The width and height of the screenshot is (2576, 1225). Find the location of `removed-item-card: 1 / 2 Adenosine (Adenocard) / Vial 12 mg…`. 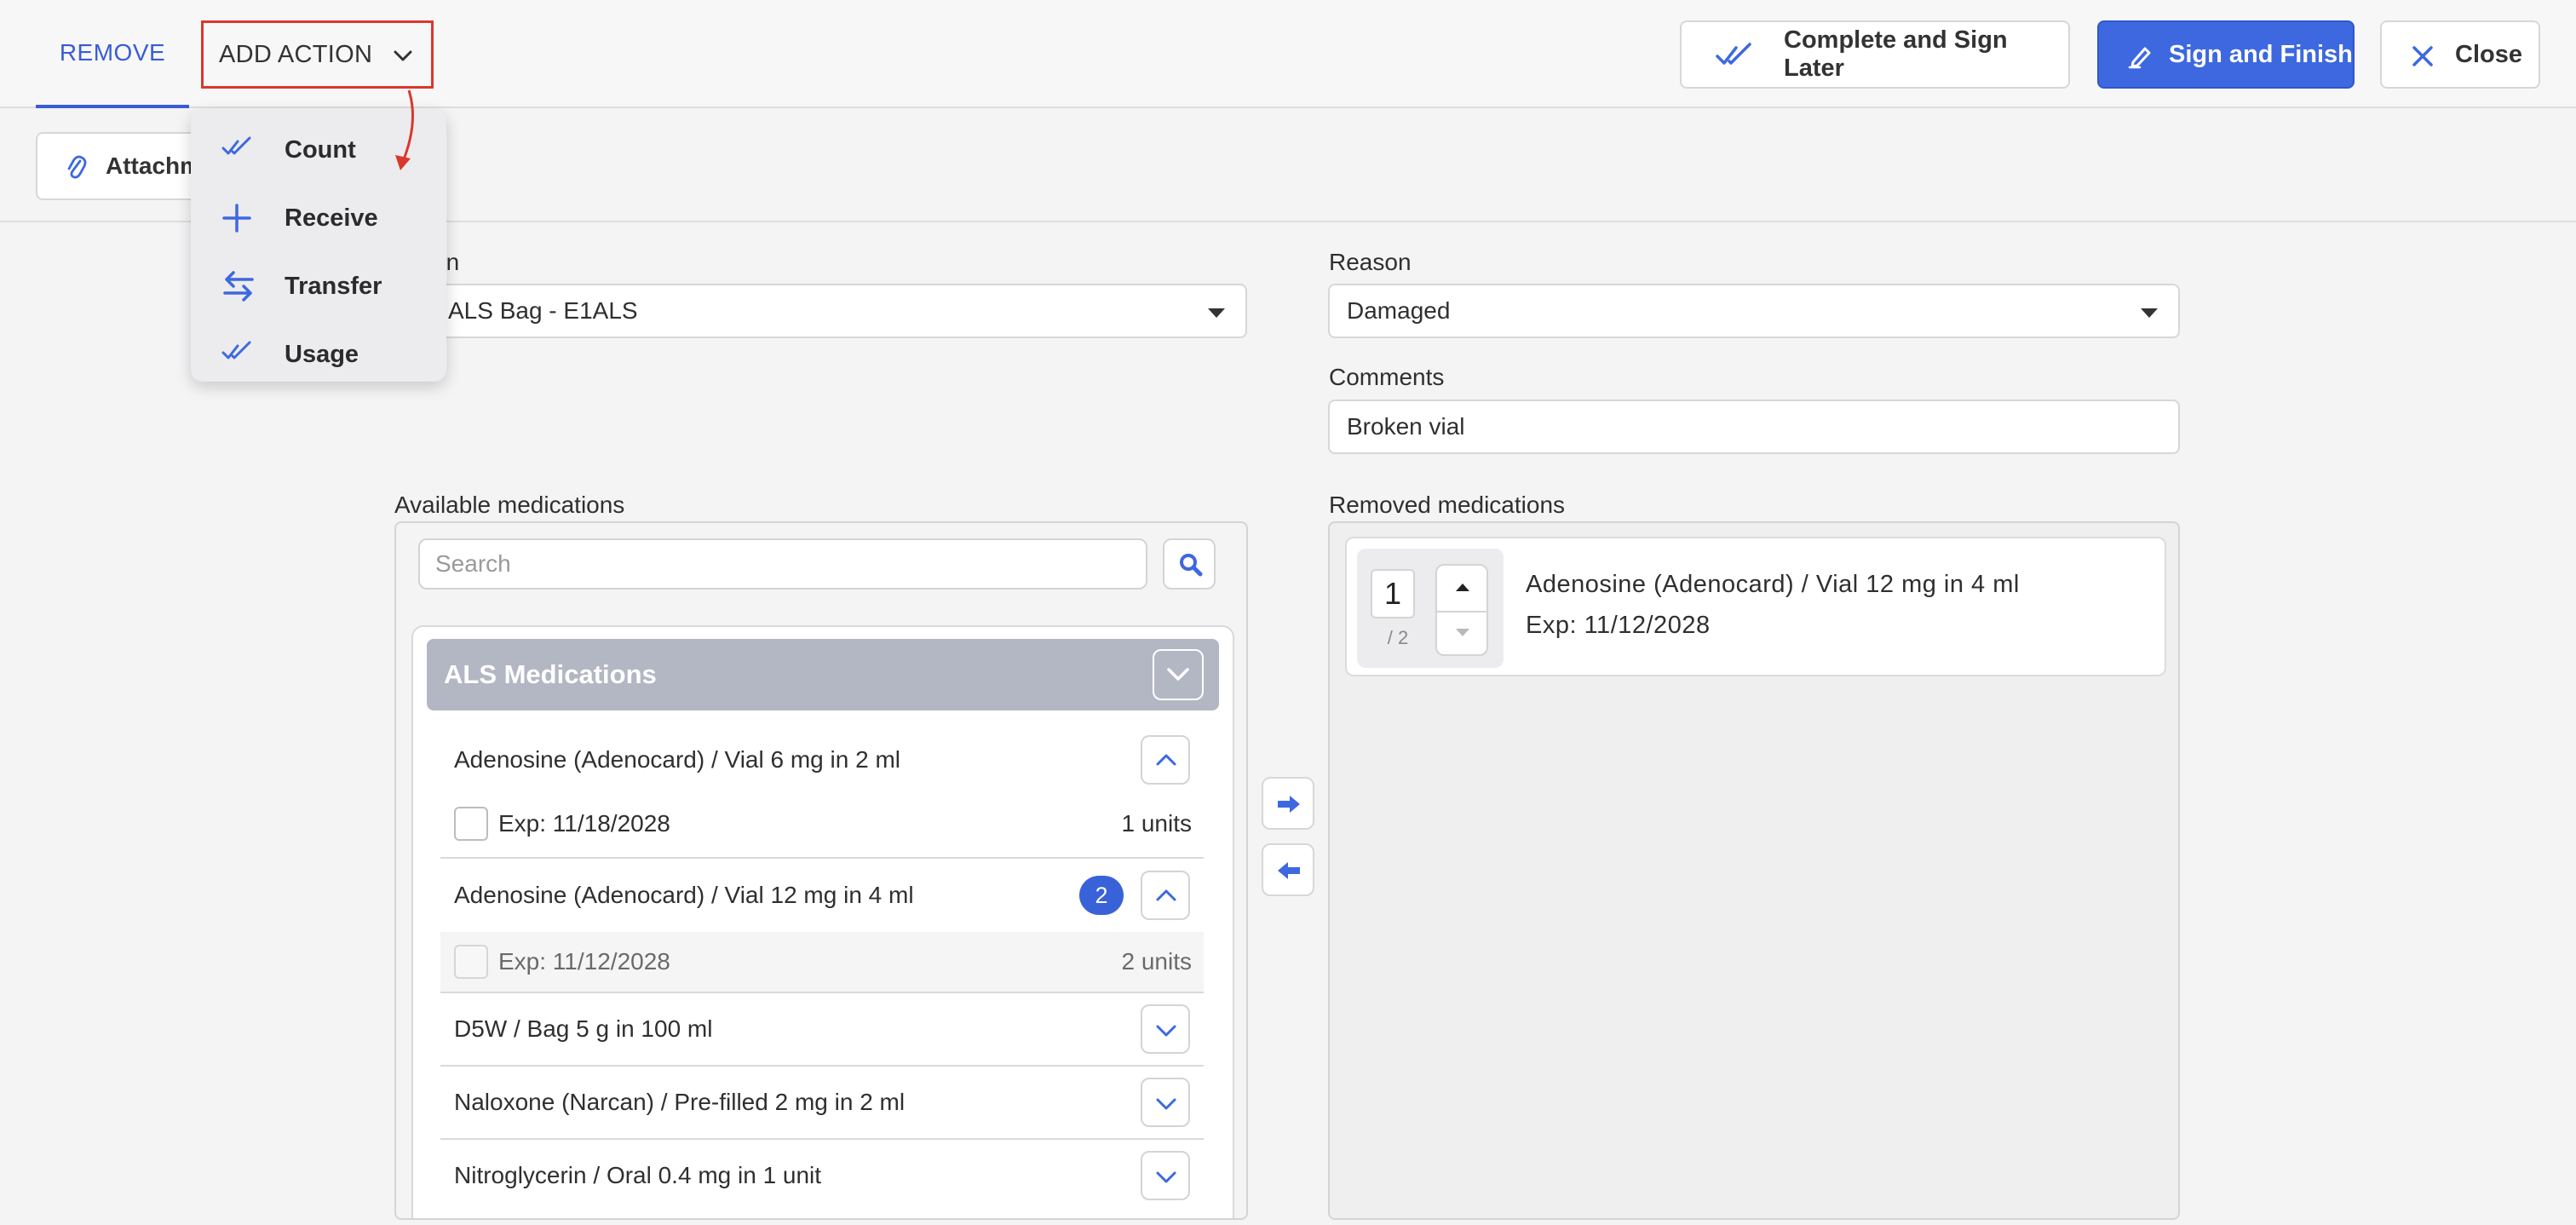

removed-item-card: 1 / 2 Adenosine (Adenocard) / Vial 12 mg… is located at coordinates (1755, 606).